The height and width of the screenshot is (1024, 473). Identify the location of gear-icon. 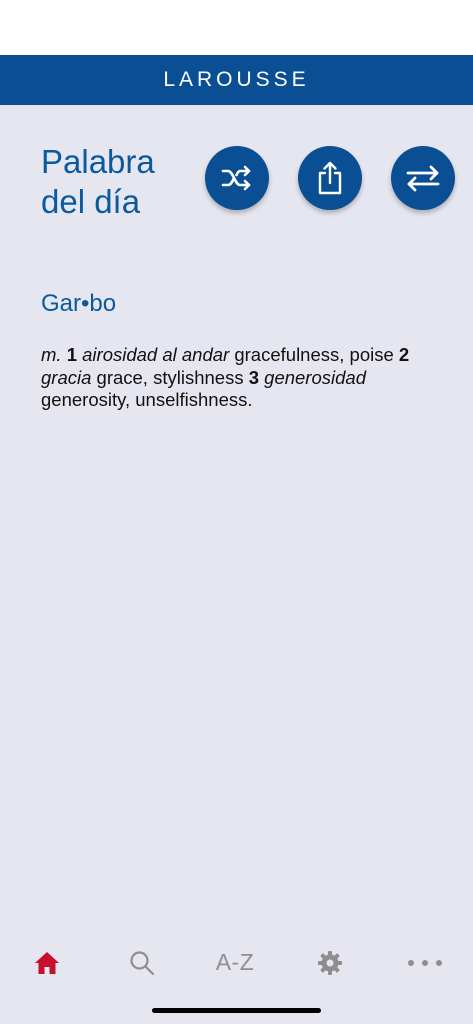
(330, 962).